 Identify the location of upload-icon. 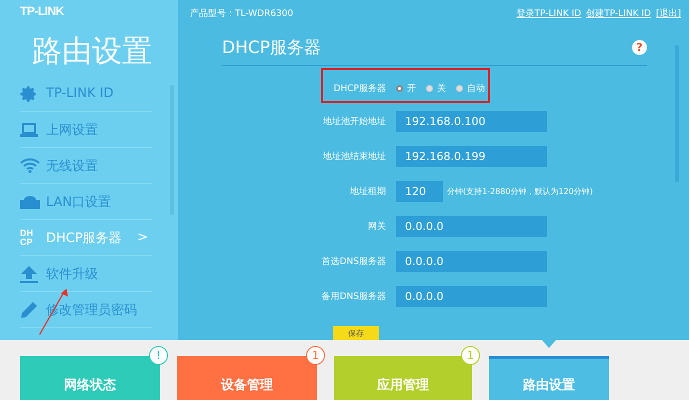
(29, 273).